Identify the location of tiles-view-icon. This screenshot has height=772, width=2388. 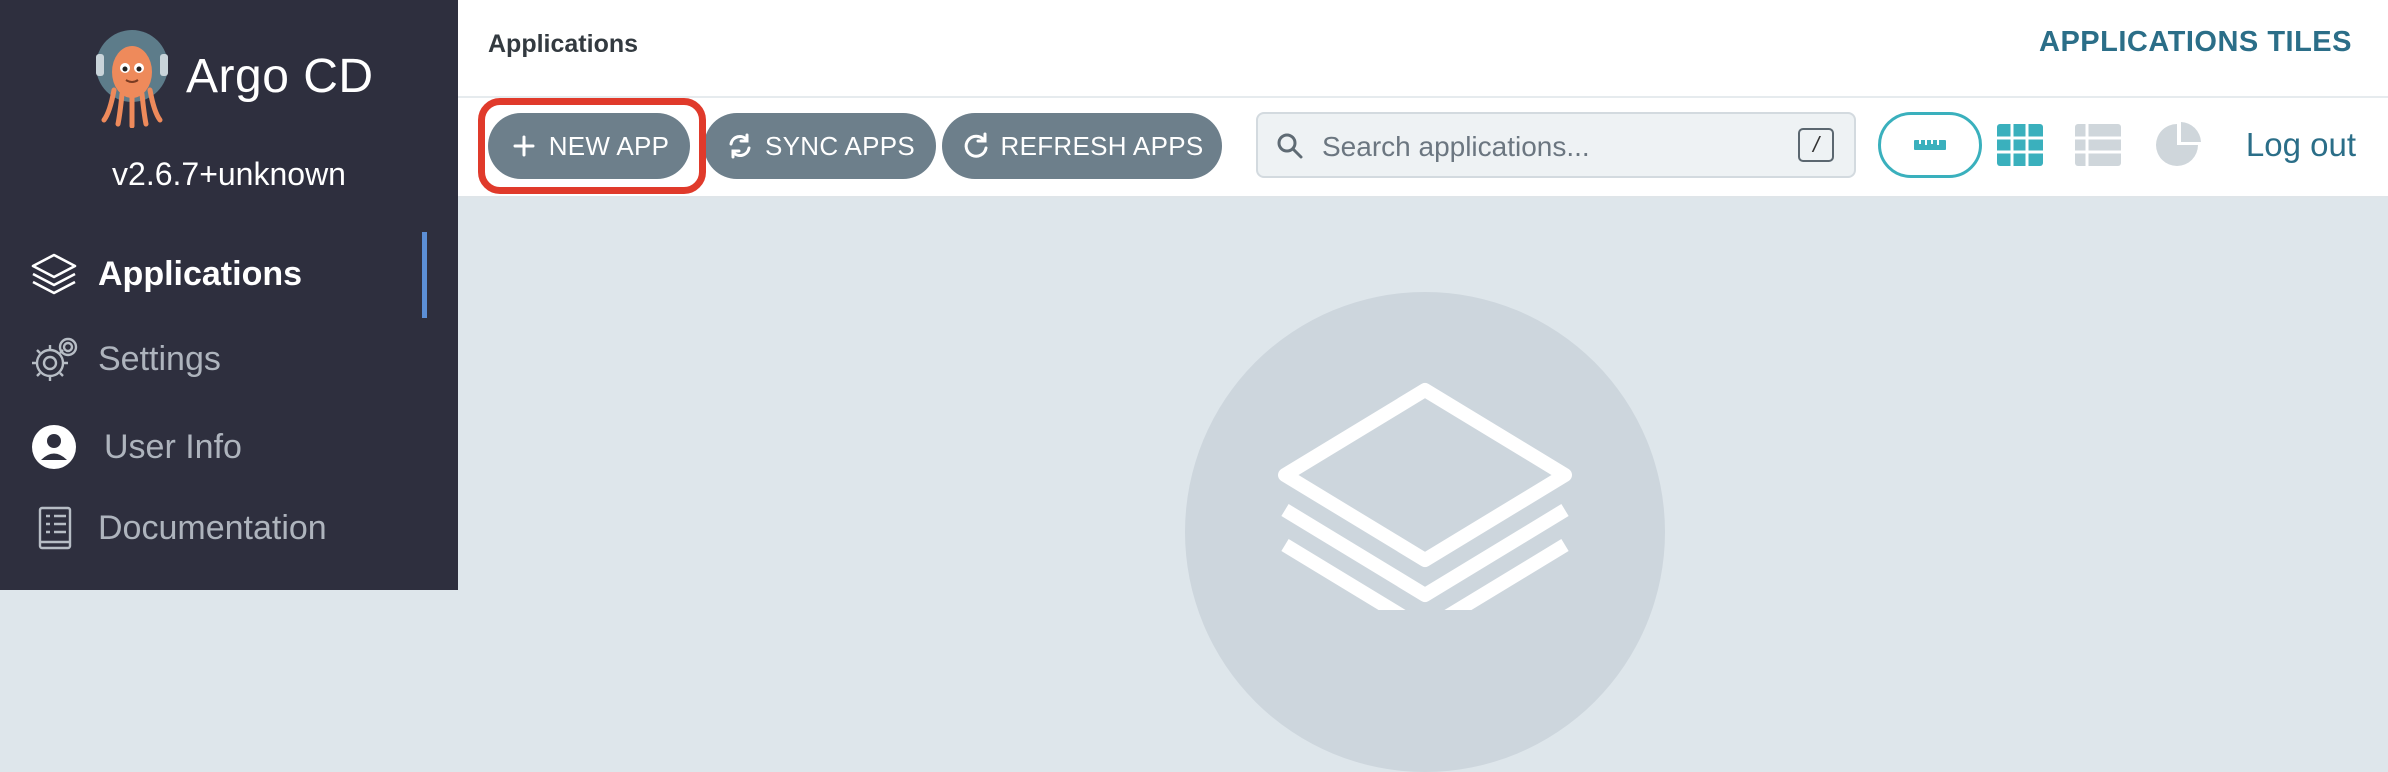
(2020, 145).